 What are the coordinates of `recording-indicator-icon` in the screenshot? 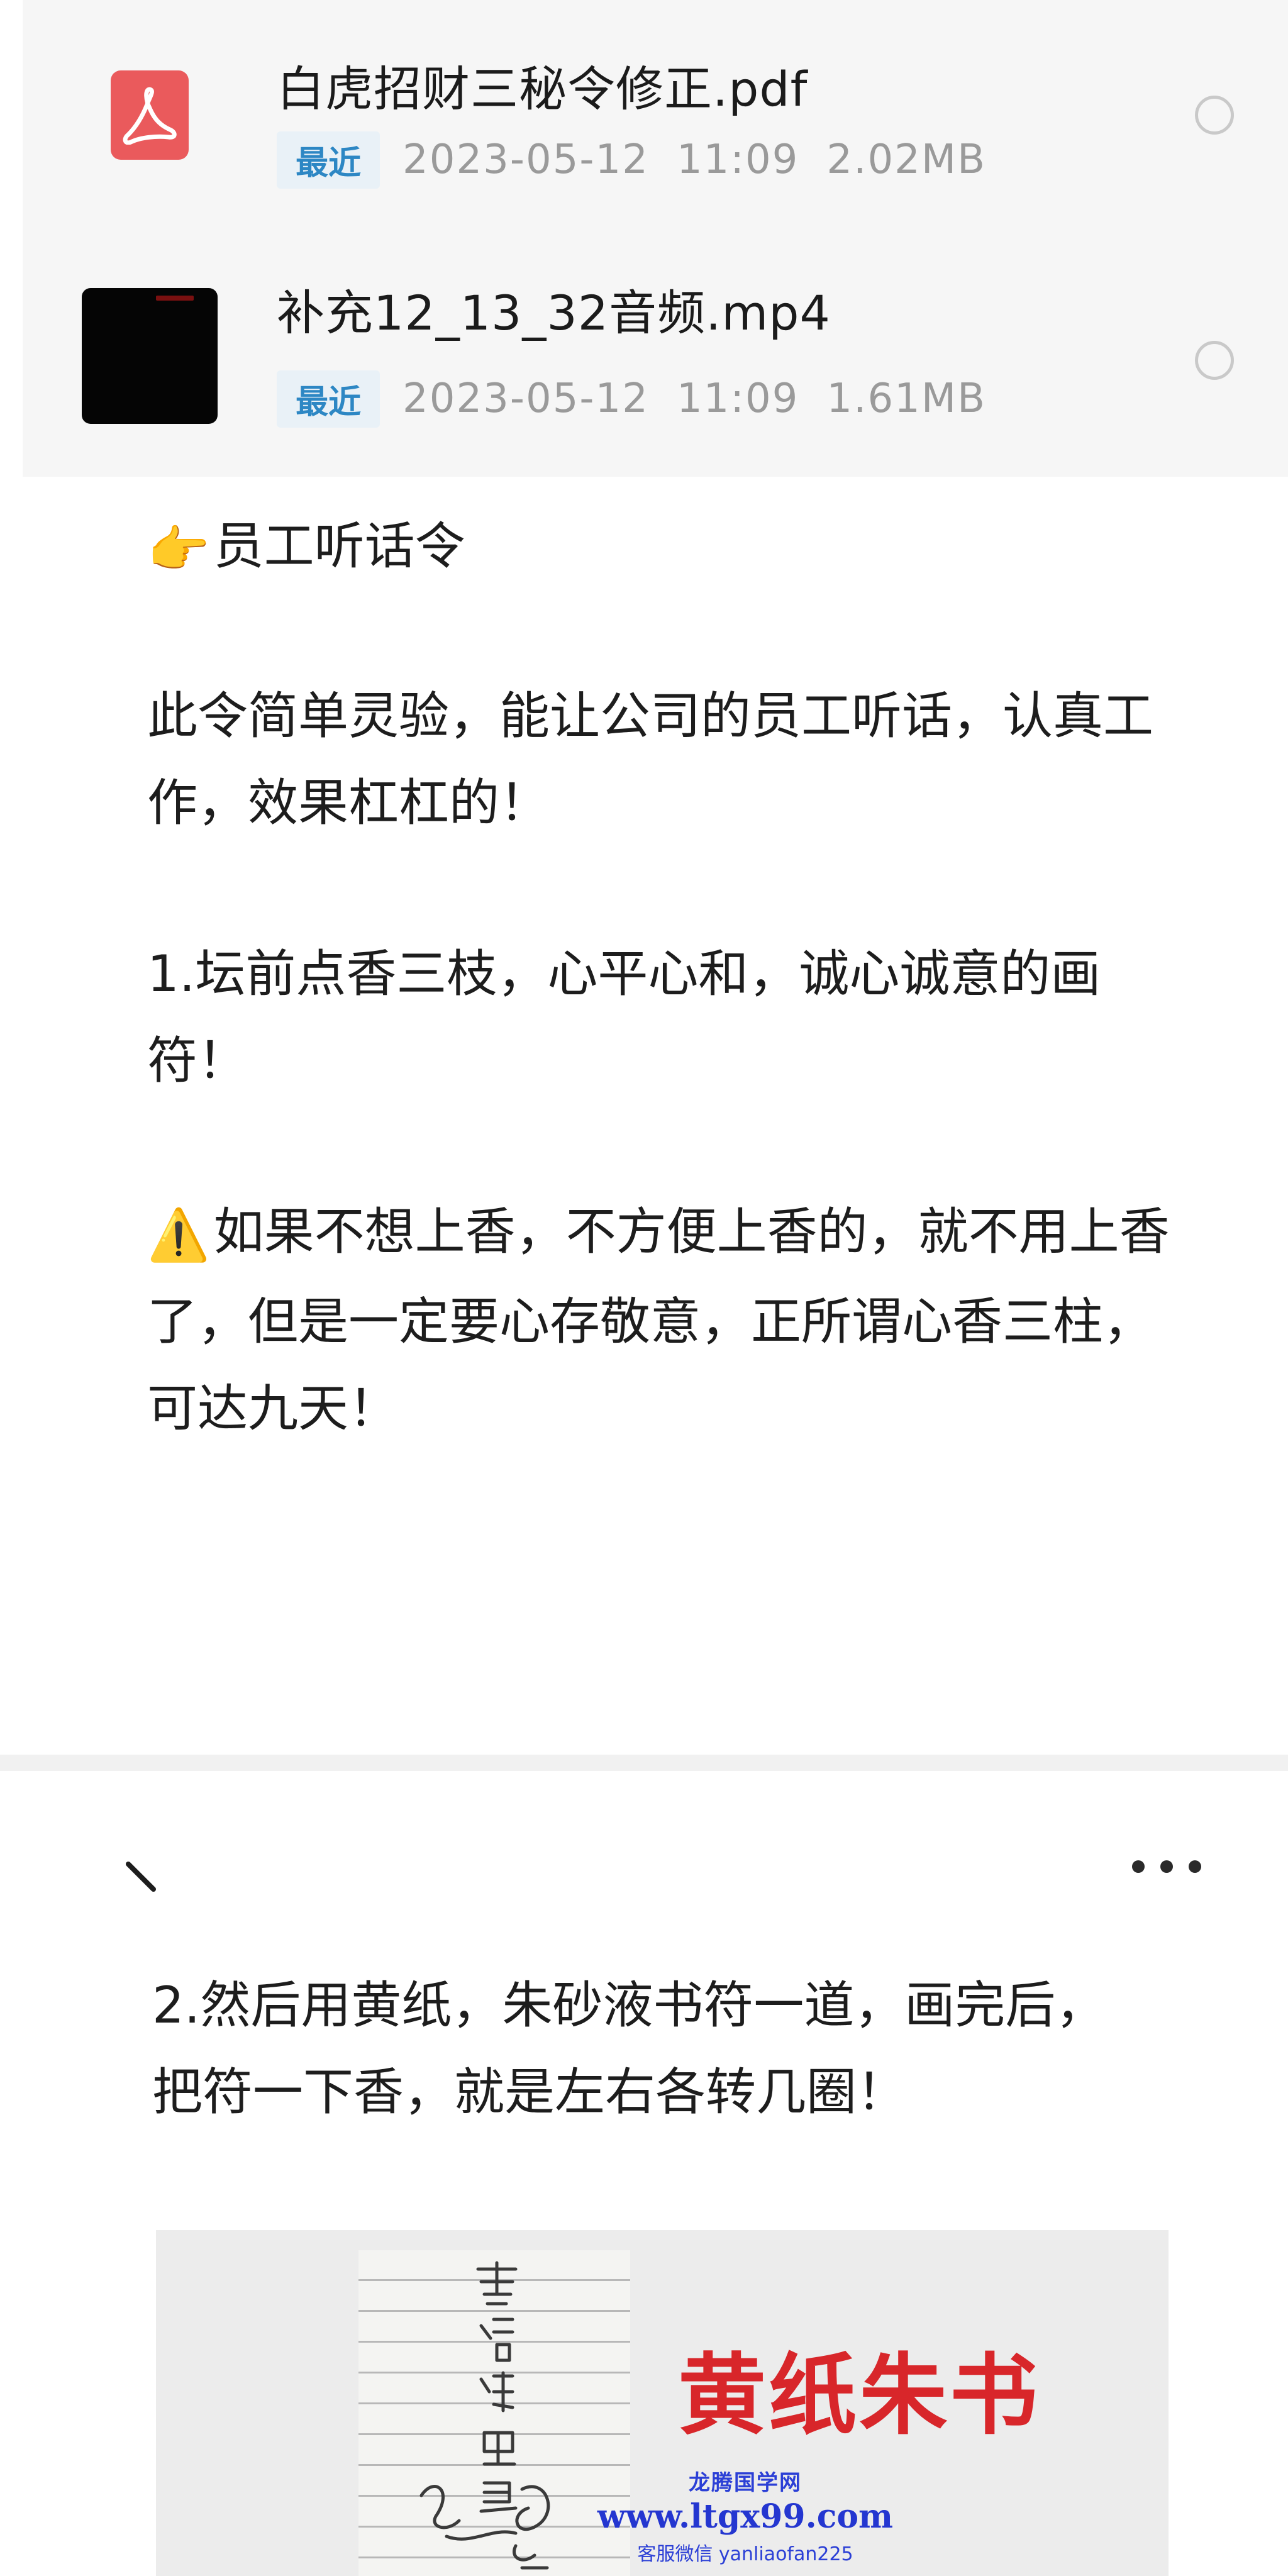 It's located at (175, 298).